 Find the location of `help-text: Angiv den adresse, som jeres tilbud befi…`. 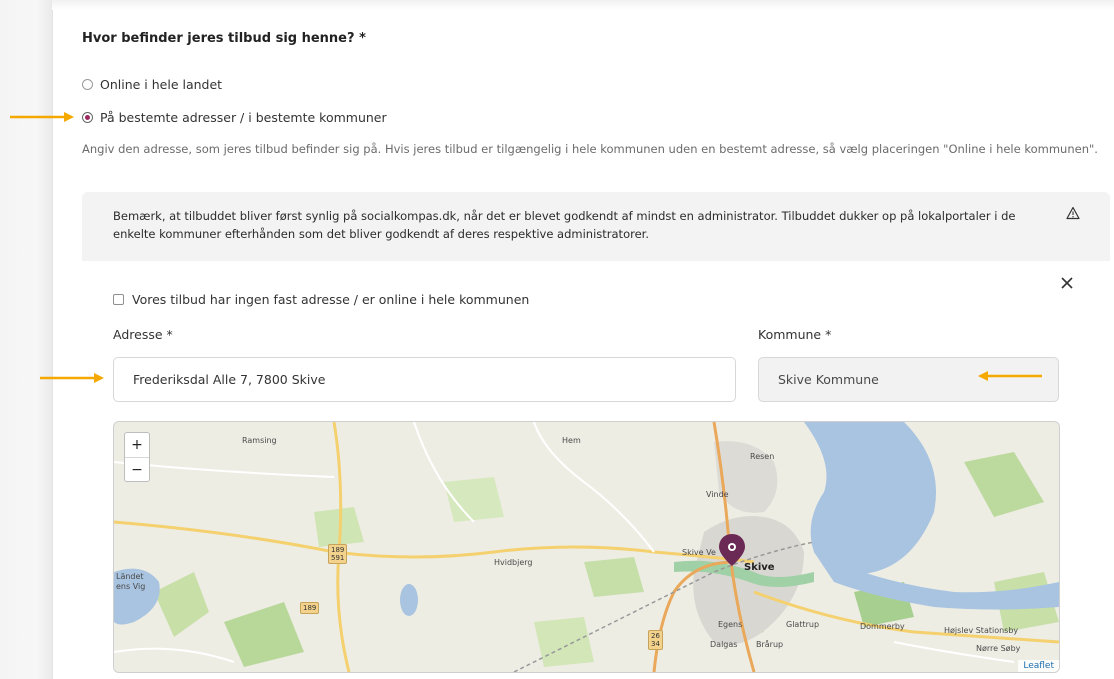

help-text: Angiv den adresse, som jeres tilbud befi… is located at coordinates (590, 149).